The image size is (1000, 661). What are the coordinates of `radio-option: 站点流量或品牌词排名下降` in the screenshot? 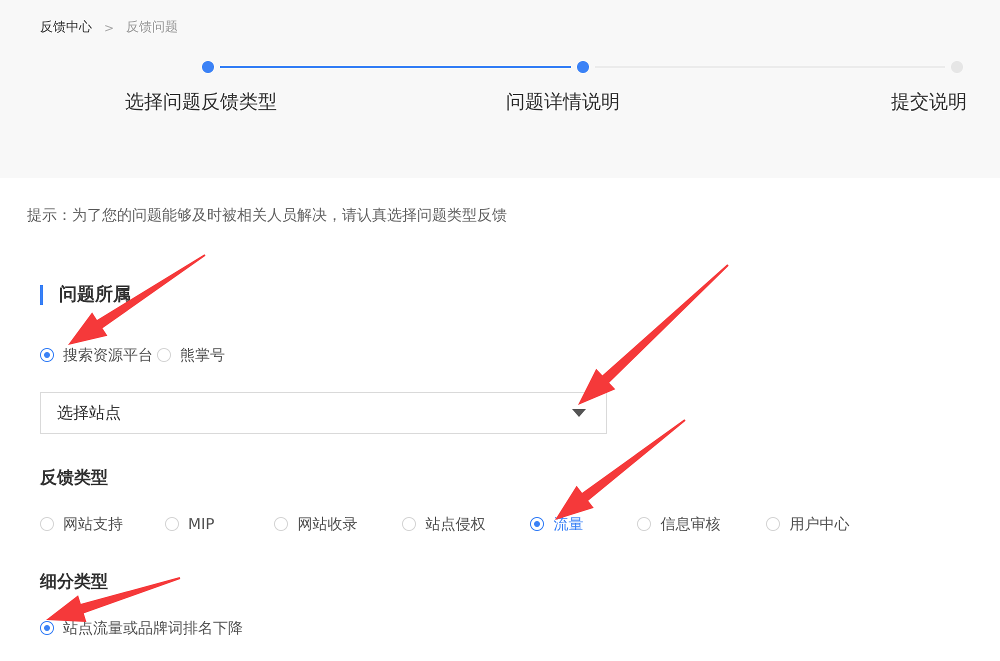 It's located at (141, 628).